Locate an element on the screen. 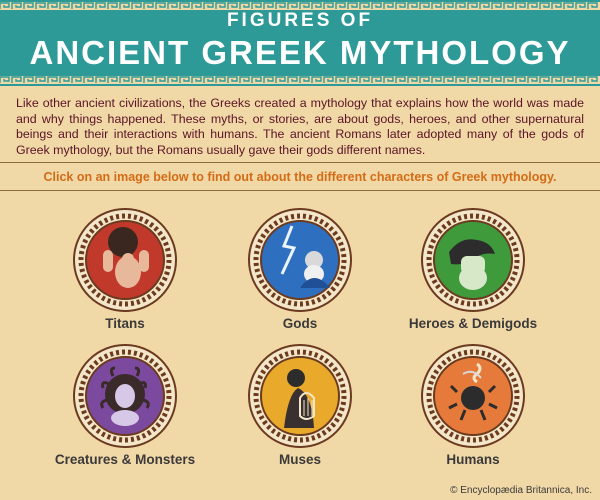 This screenshot has width=600, height=500. banner-title: ANCIENT GREEK MYTHOLOGY is located at coordinates (300, 52).